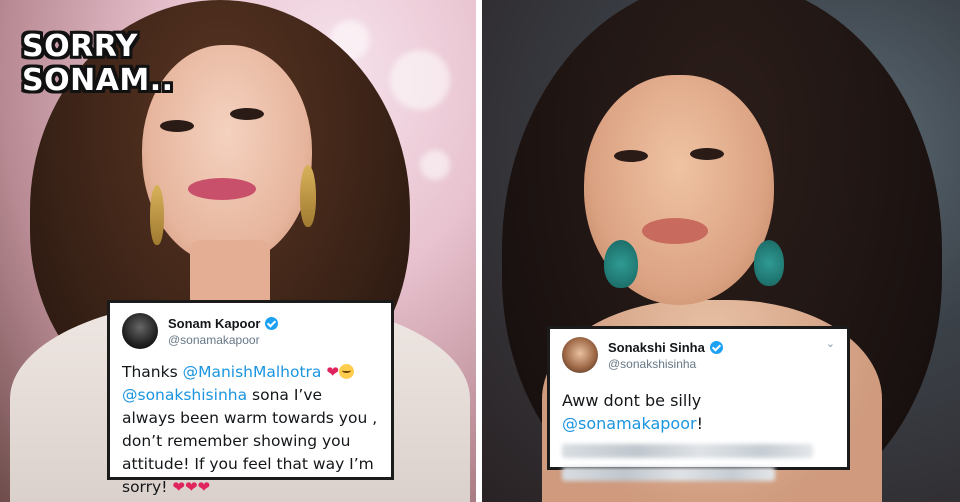  I want to click on author-handle: @sonamakapoor, so click(223, 340).